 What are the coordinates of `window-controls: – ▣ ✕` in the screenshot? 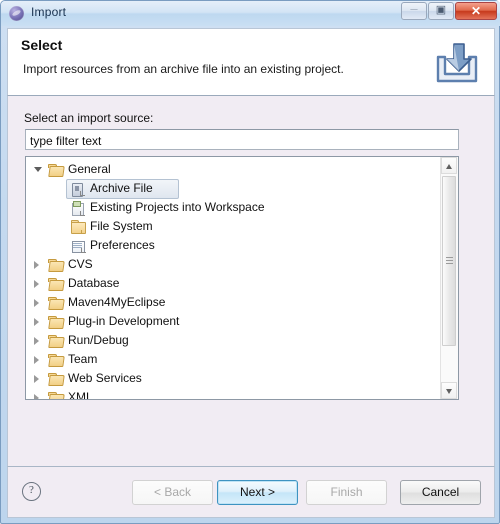 It's located at (449, 11).